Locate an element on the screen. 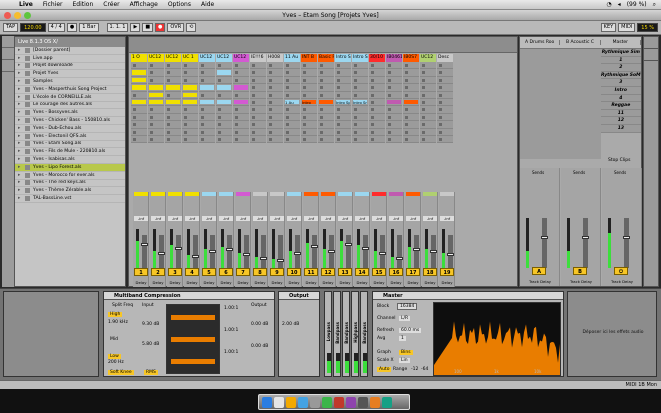 The image size is (661, 413). track-header: IE!!!6 is located at coordinates (258, 58).